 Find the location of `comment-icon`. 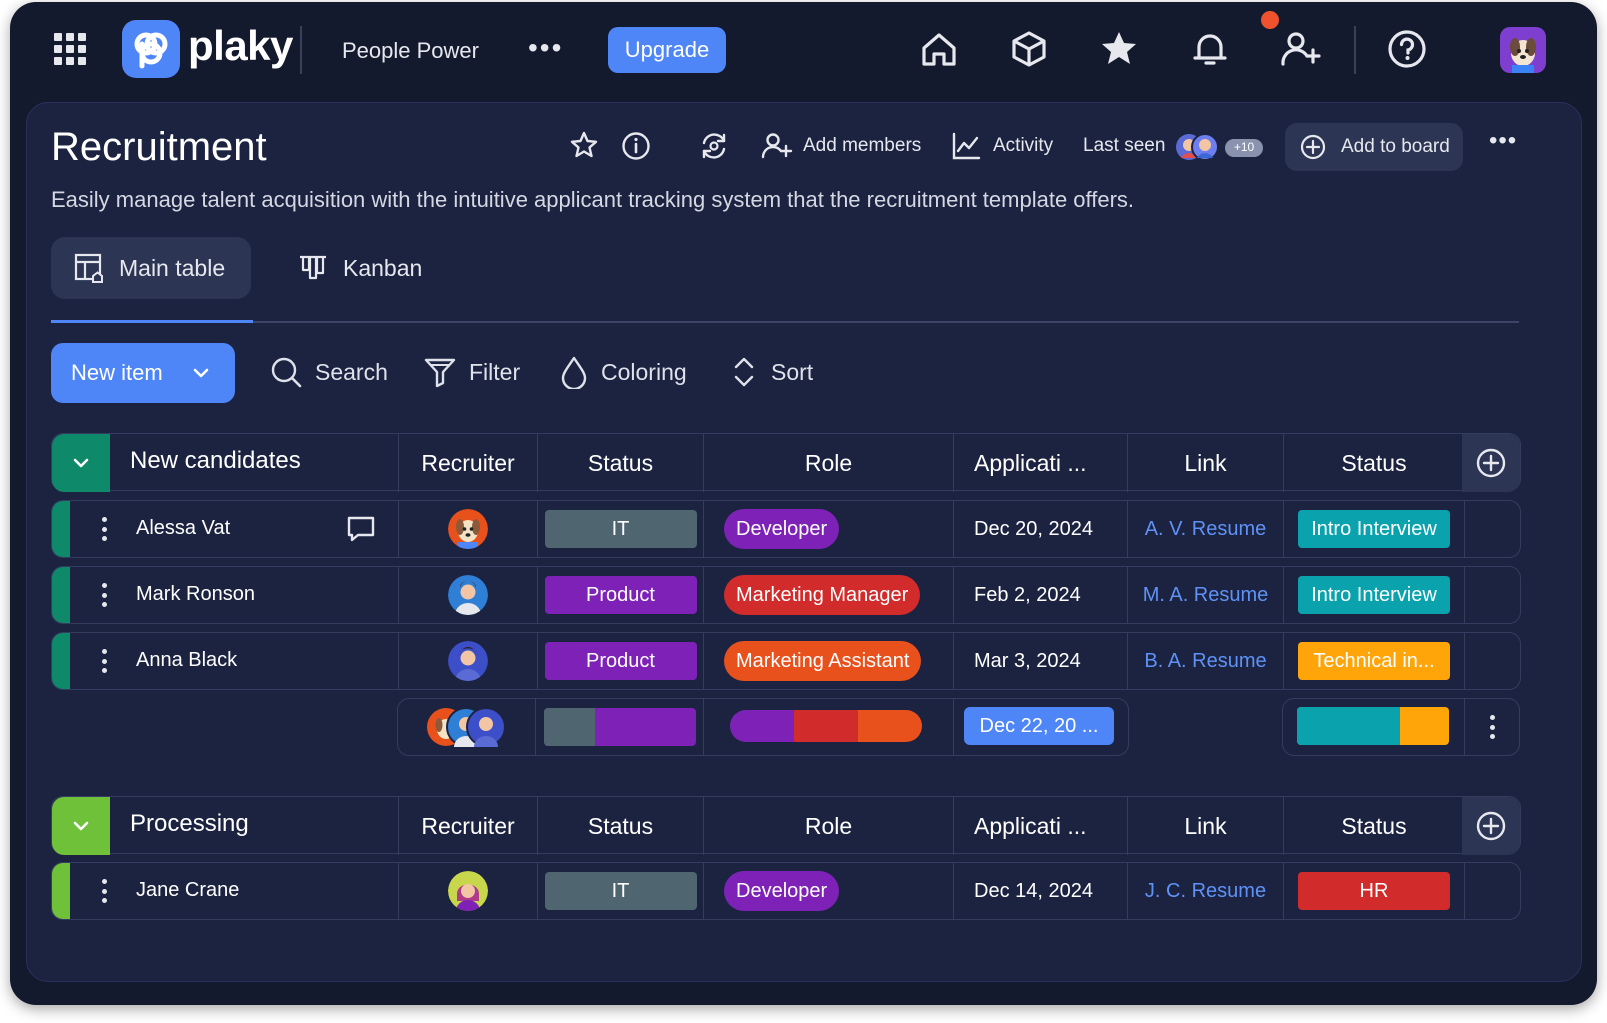

comment-icon is located at coordinates (361, 529).